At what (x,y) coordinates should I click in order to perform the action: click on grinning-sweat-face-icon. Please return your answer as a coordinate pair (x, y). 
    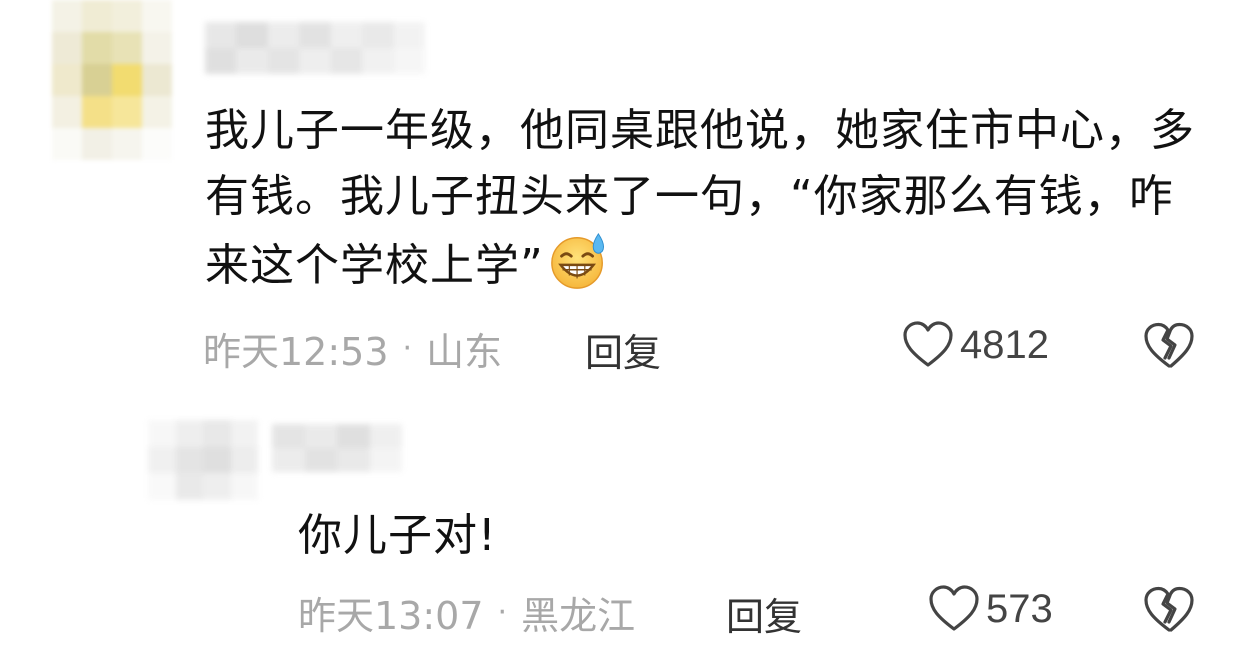
    Looking at the image, I should click on (577, 261).